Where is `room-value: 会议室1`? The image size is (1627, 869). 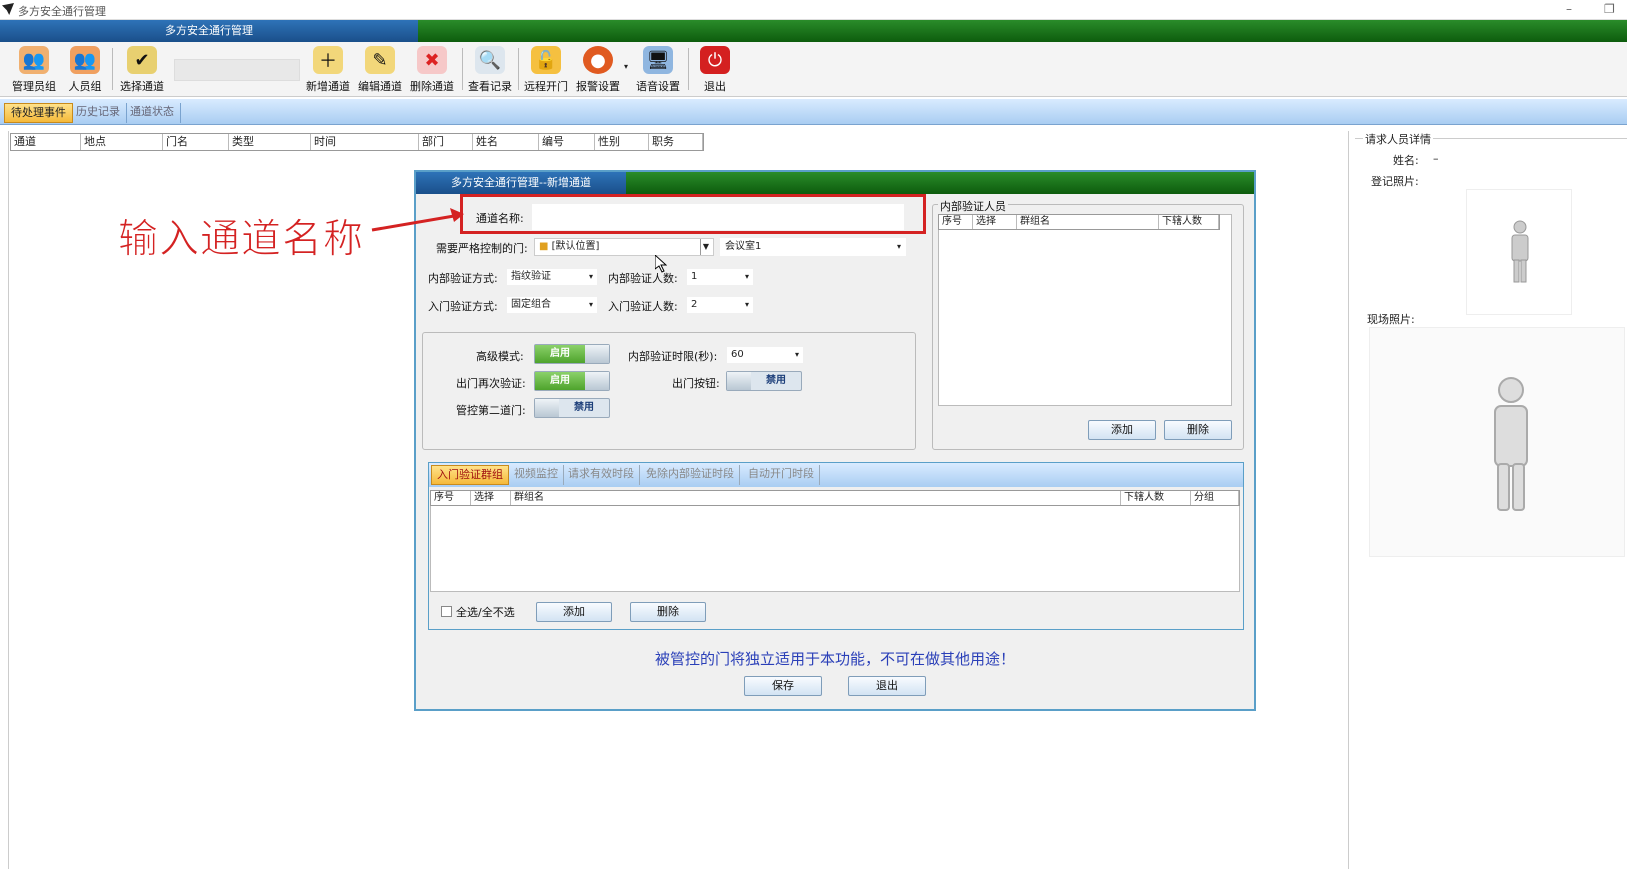 room-value: 会议室1 is located at coordinates (743, 246).